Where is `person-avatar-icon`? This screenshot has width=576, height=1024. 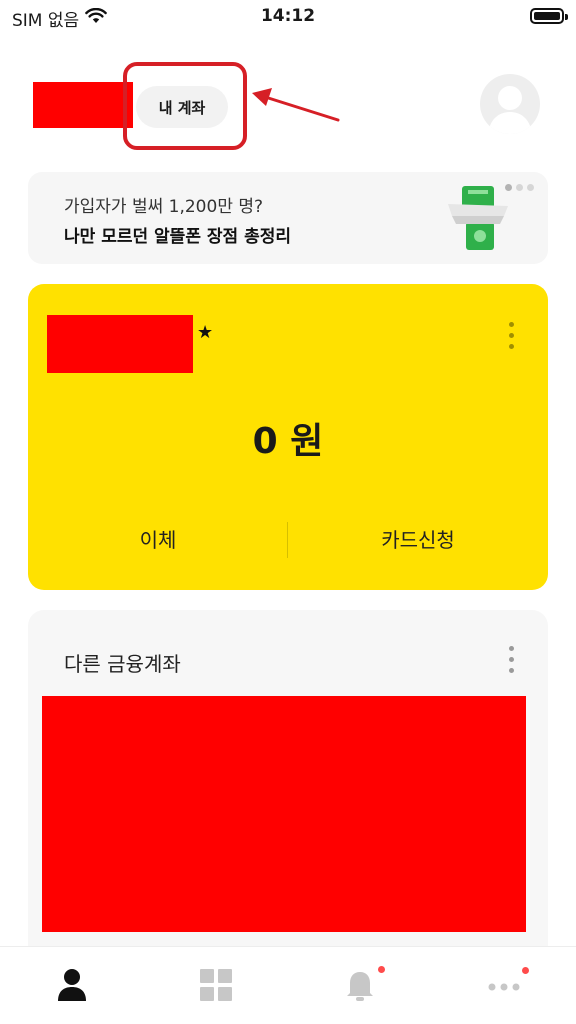 person-avatar-icon is located at coordinates (510, 110).